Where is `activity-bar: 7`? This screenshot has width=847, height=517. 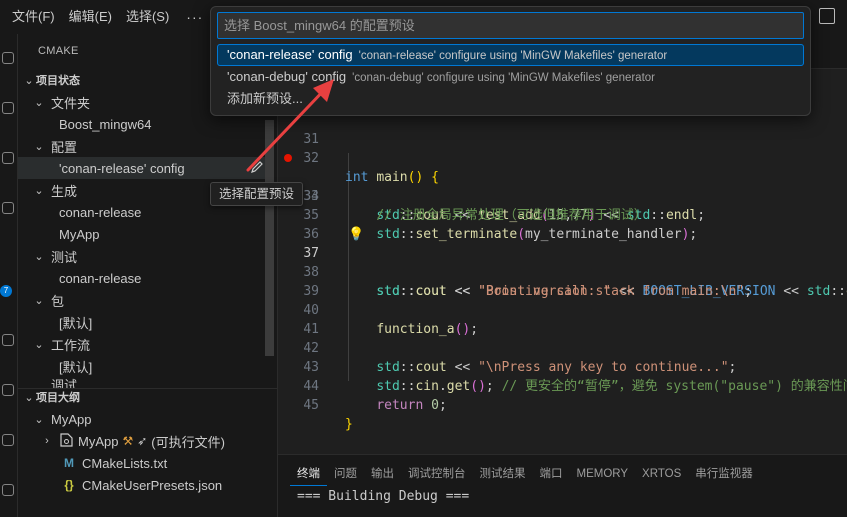 activity-bar: 7 is located at coordinates (9, 275).